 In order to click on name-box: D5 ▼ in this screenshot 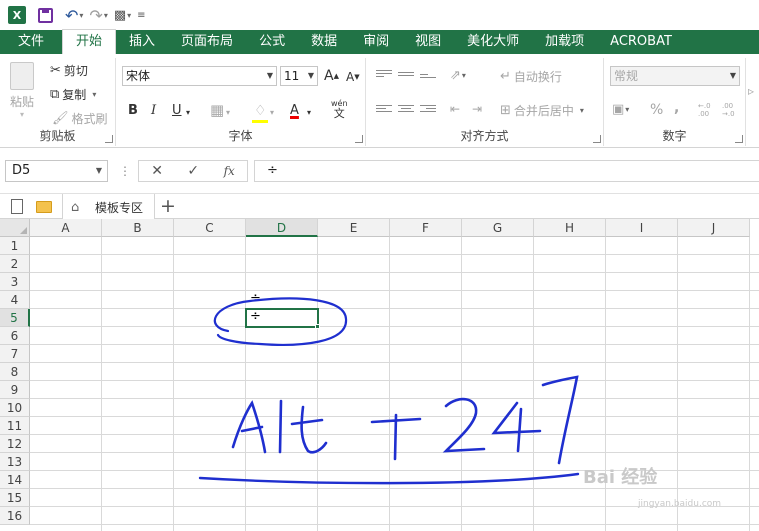, I will do `click(56, 171)`.